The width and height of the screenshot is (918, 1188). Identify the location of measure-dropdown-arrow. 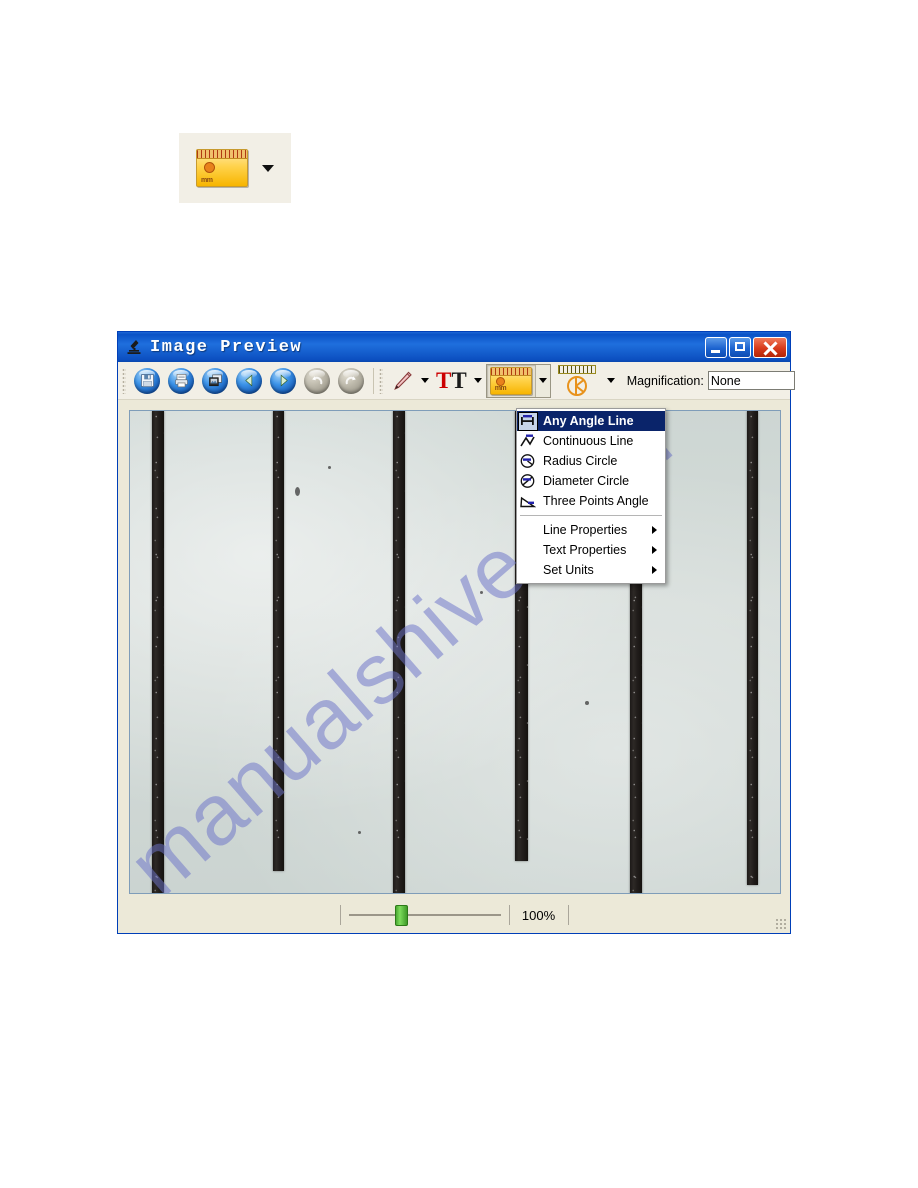
(542, 380).